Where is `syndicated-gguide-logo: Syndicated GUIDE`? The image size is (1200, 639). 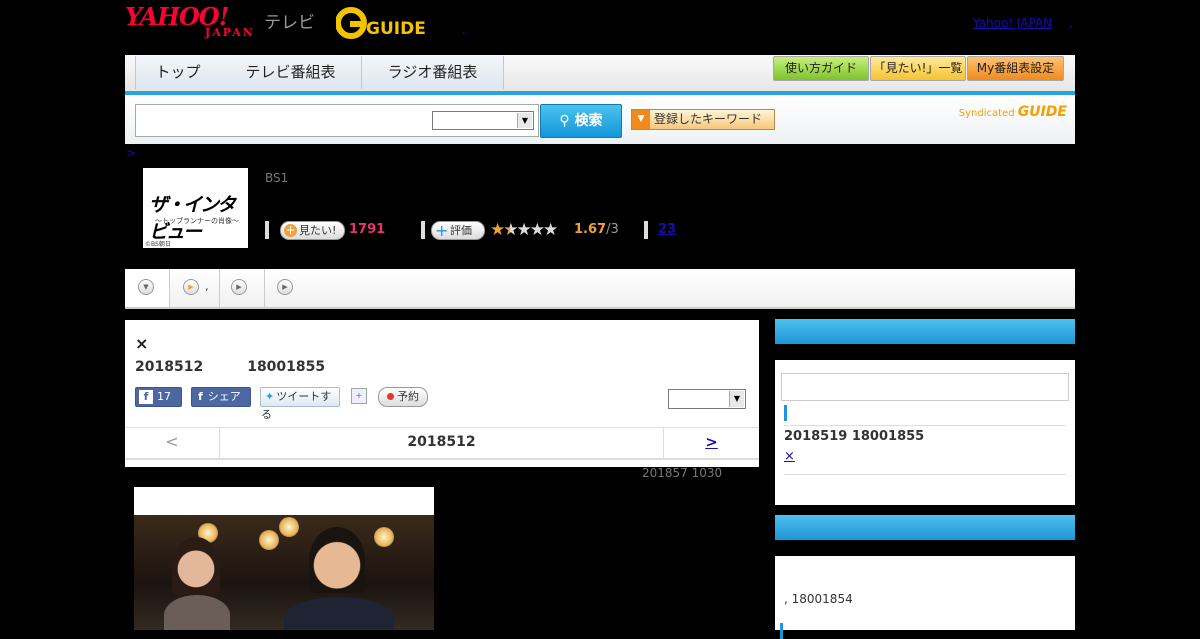 syndicated-gguide-logo: Syndicated GUIDE is located at coordinates (1013, 112).